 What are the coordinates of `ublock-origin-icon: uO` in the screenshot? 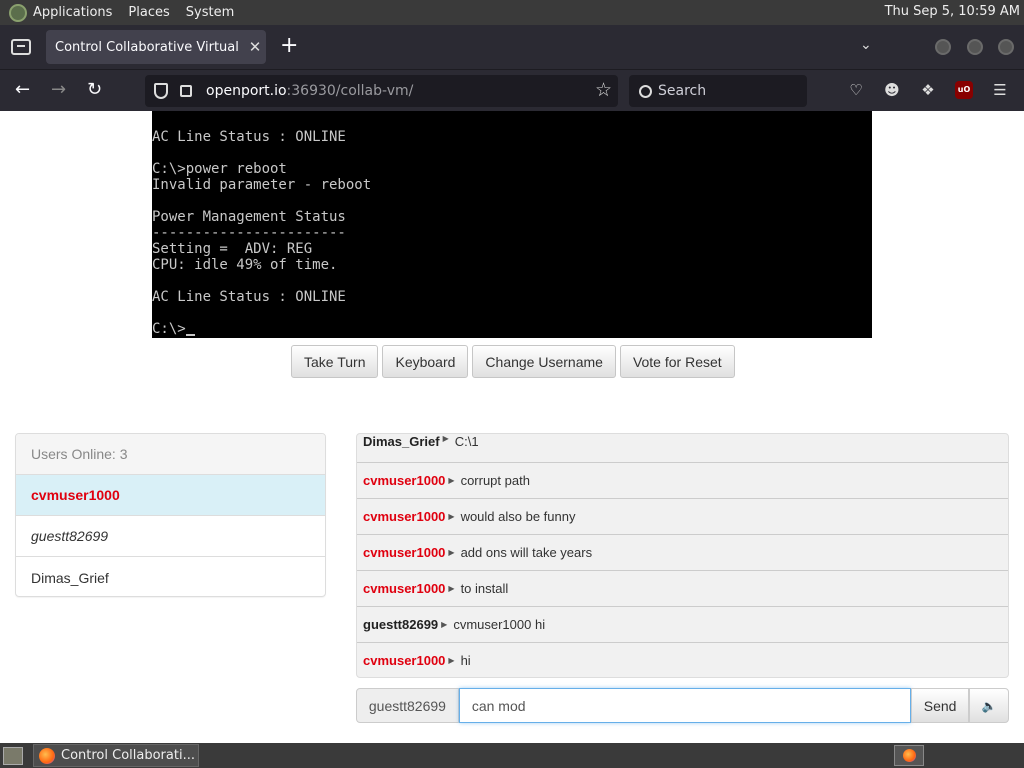 It's located at (964, 90).